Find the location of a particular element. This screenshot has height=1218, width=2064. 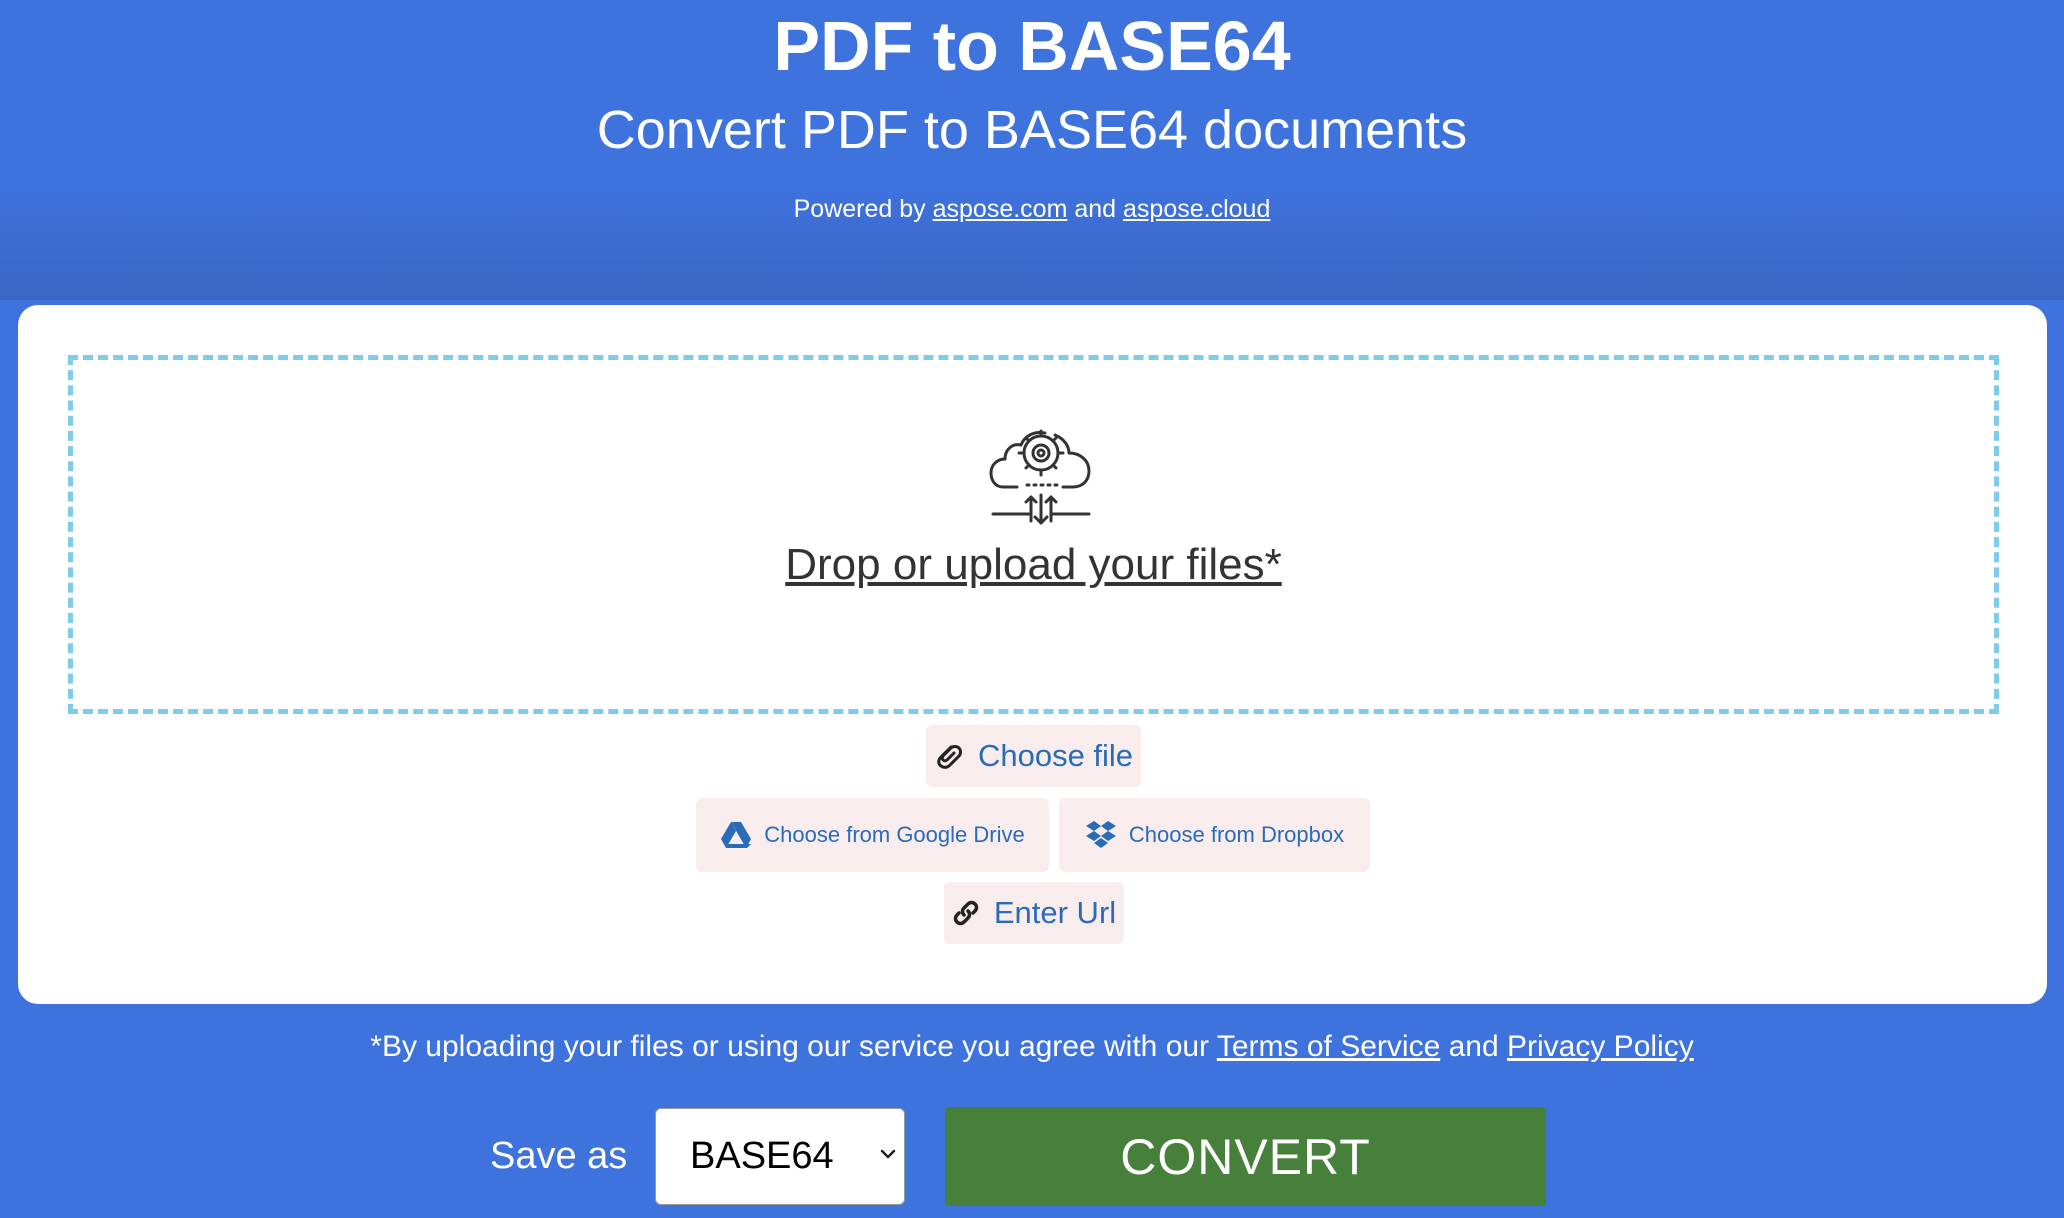

save-as-label: Save as is located at coordinates (559, 1156).